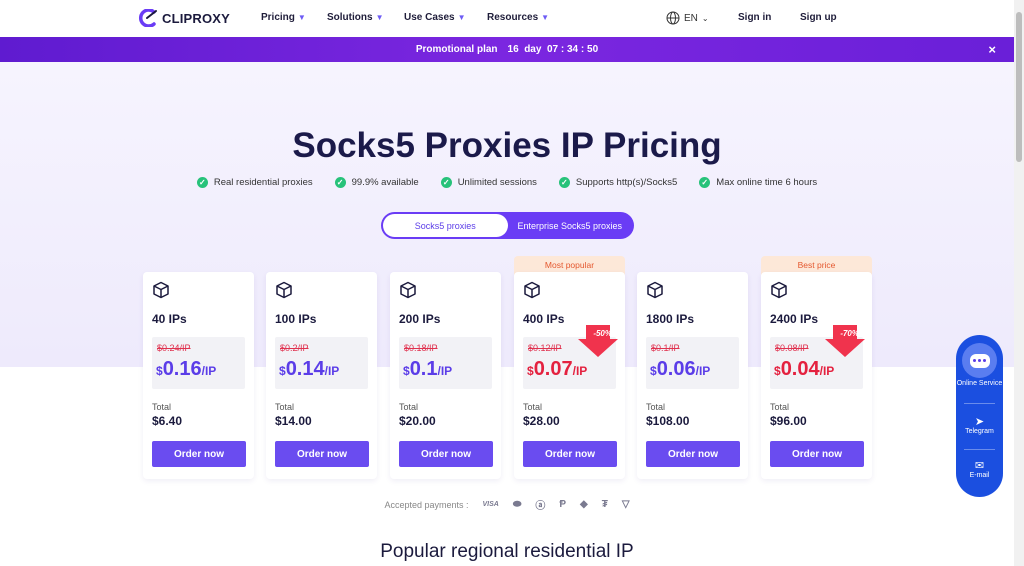 The image size is (1024, 566). I want to click on sign-in-link: Sign in, so click(754, 17).